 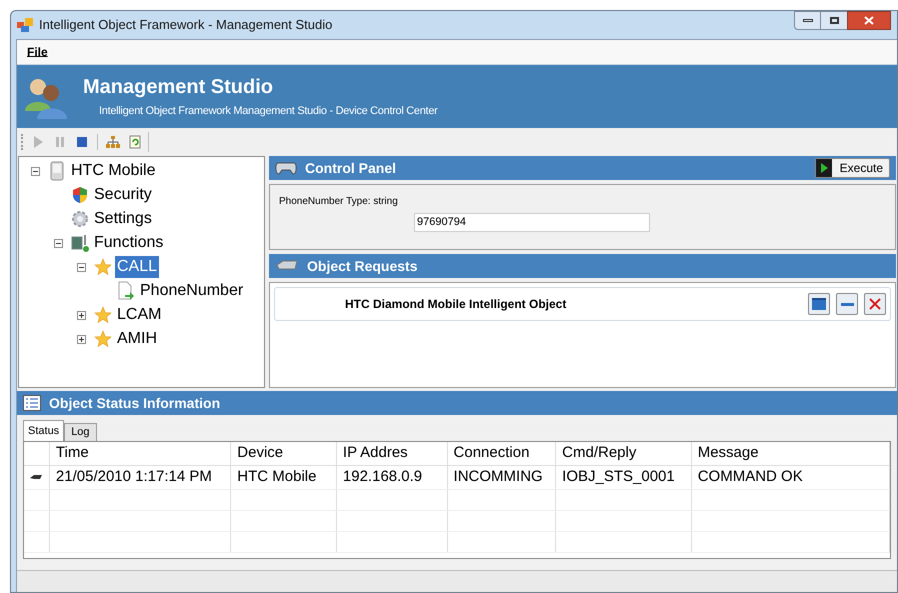 What do you see at coordinates (43, 430) in the screenshot?
I see `tab: Status` at bounding box center [43, 430].